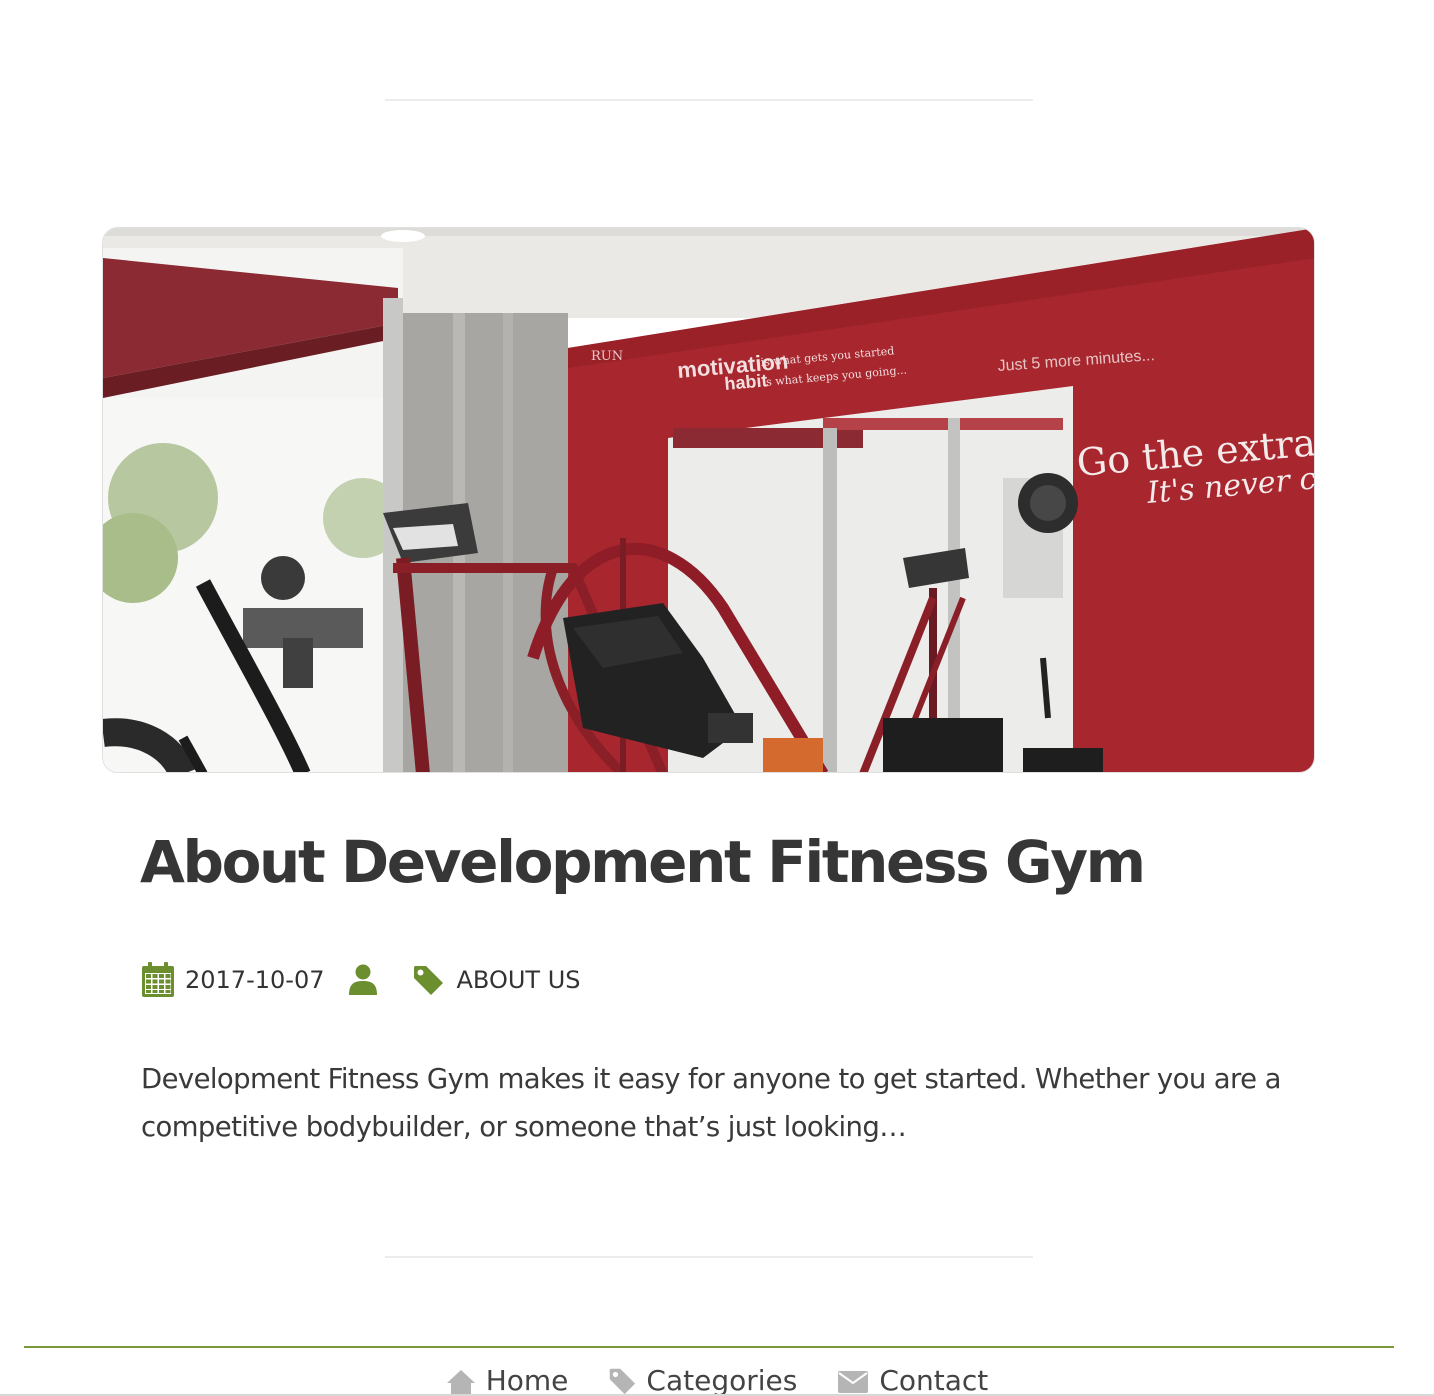 Image resolution: width=1434 pixels, height=1396 pixels. I want to click on calendar-icon, so click(158, 980).